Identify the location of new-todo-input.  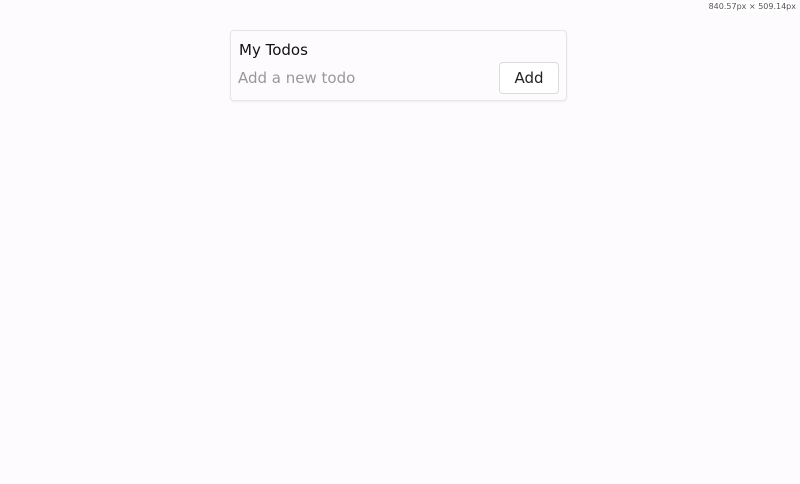
(363, 78).